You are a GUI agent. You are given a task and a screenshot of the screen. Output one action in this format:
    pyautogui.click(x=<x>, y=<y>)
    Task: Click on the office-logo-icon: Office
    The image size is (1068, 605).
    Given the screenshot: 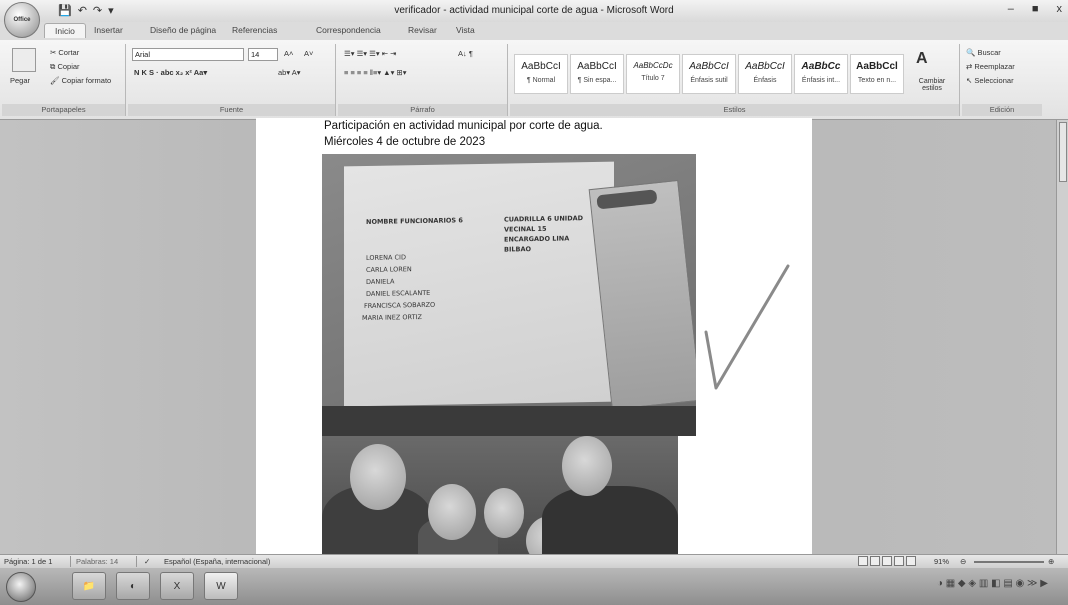 What is the action you would take?
    pyautogui.click(x=22, y=20)
    